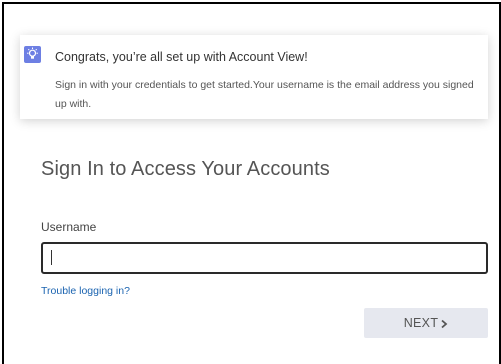  What do you see at coordinates (69, 227) in the screenshot?
I see `username-label: Username` at bounding box center [69, 227].